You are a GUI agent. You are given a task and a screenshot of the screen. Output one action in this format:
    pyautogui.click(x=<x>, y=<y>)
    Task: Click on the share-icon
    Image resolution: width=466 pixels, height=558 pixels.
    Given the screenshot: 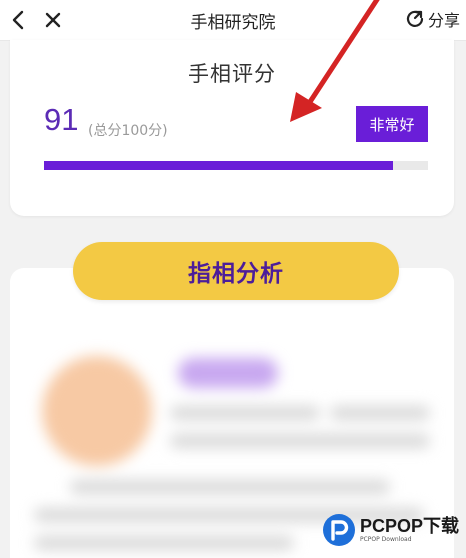 What is the action you would take?
    pyautogui.click(x=415, y=18)
    